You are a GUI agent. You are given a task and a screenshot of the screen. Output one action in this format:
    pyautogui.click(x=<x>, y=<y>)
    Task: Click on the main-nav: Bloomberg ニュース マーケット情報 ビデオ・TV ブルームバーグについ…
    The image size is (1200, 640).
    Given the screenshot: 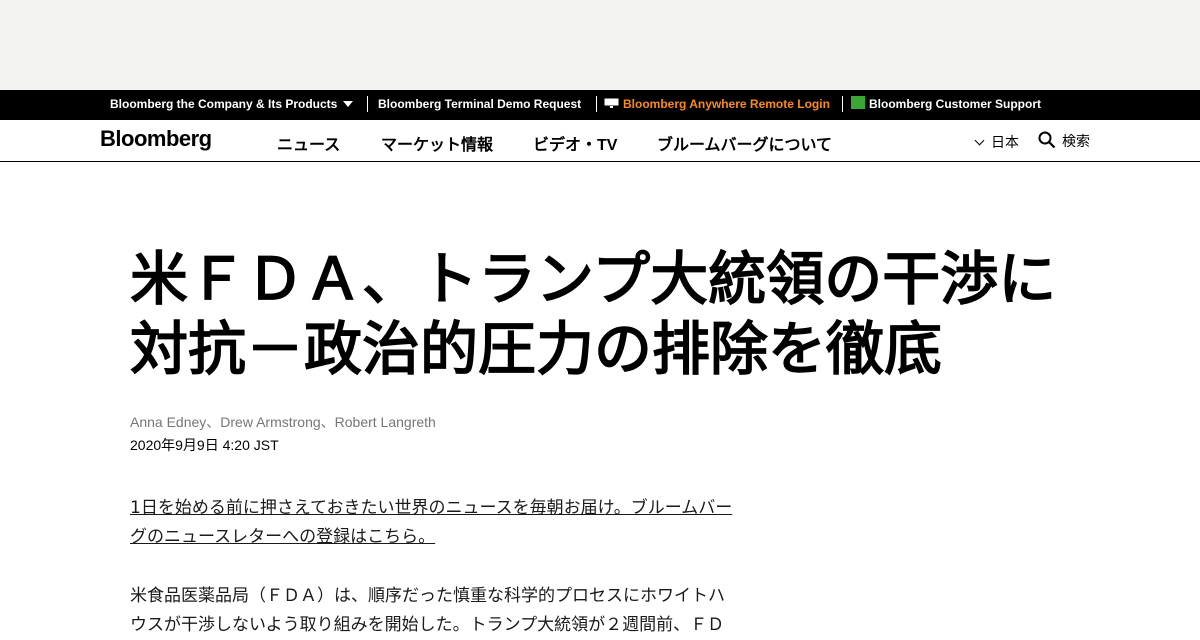 What is the action you would take?
    pyautogui.click(x=600, y=141)
    